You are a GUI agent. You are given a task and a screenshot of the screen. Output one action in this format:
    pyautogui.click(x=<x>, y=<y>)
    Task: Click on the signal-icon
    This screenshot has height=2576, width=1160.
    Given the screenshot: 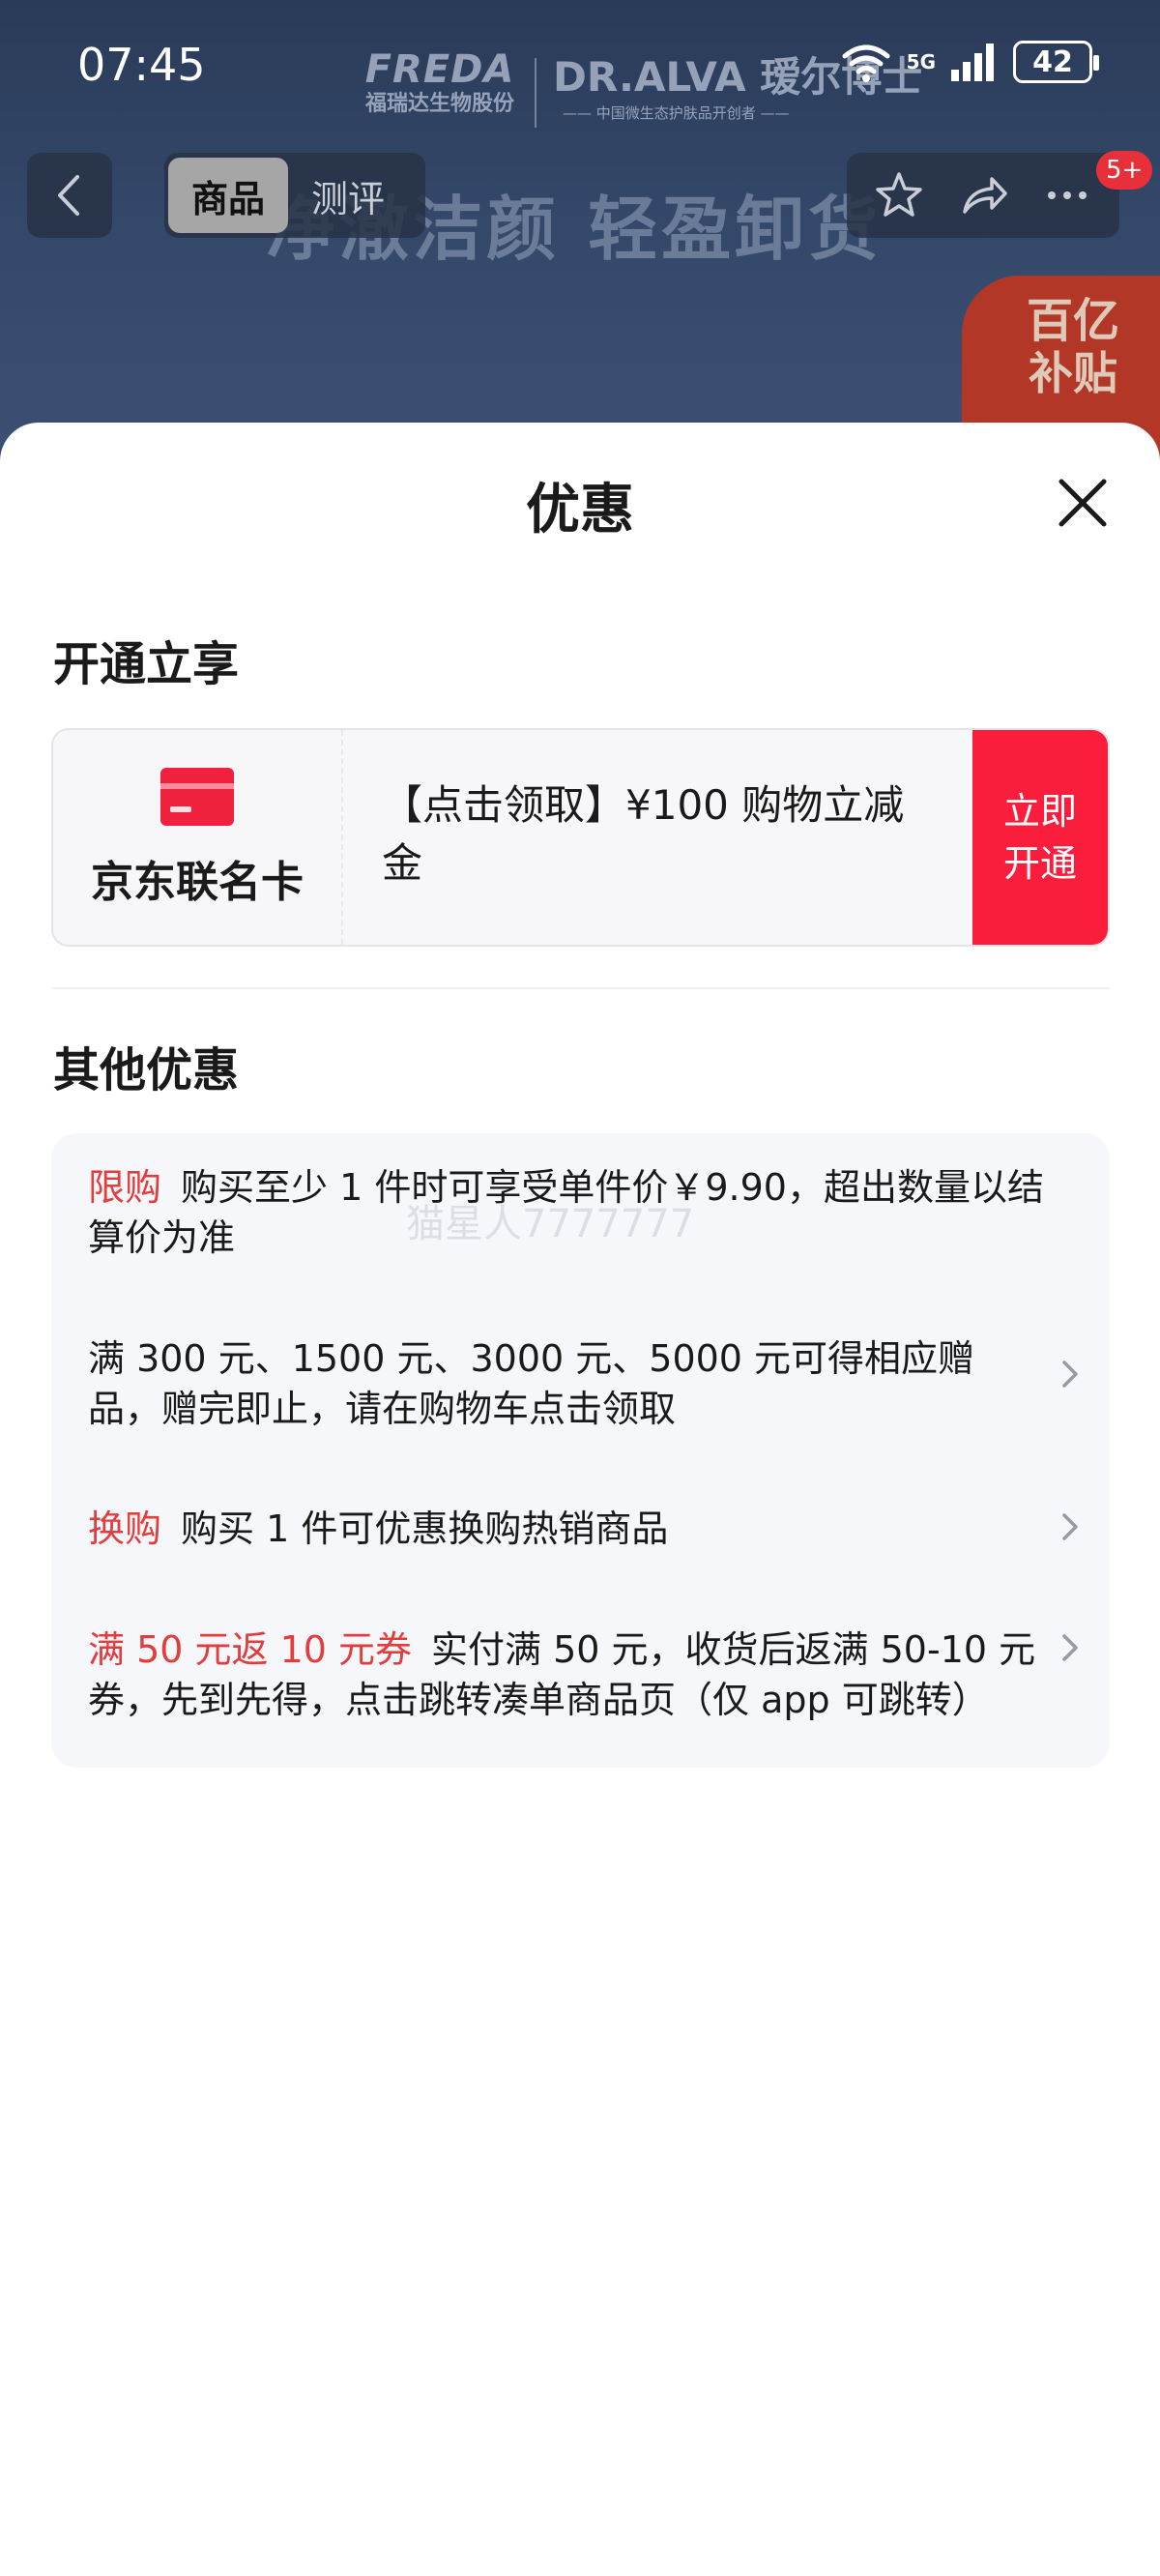 What is the action you would take?
    pyautogui.click(x=973, y=62)
    